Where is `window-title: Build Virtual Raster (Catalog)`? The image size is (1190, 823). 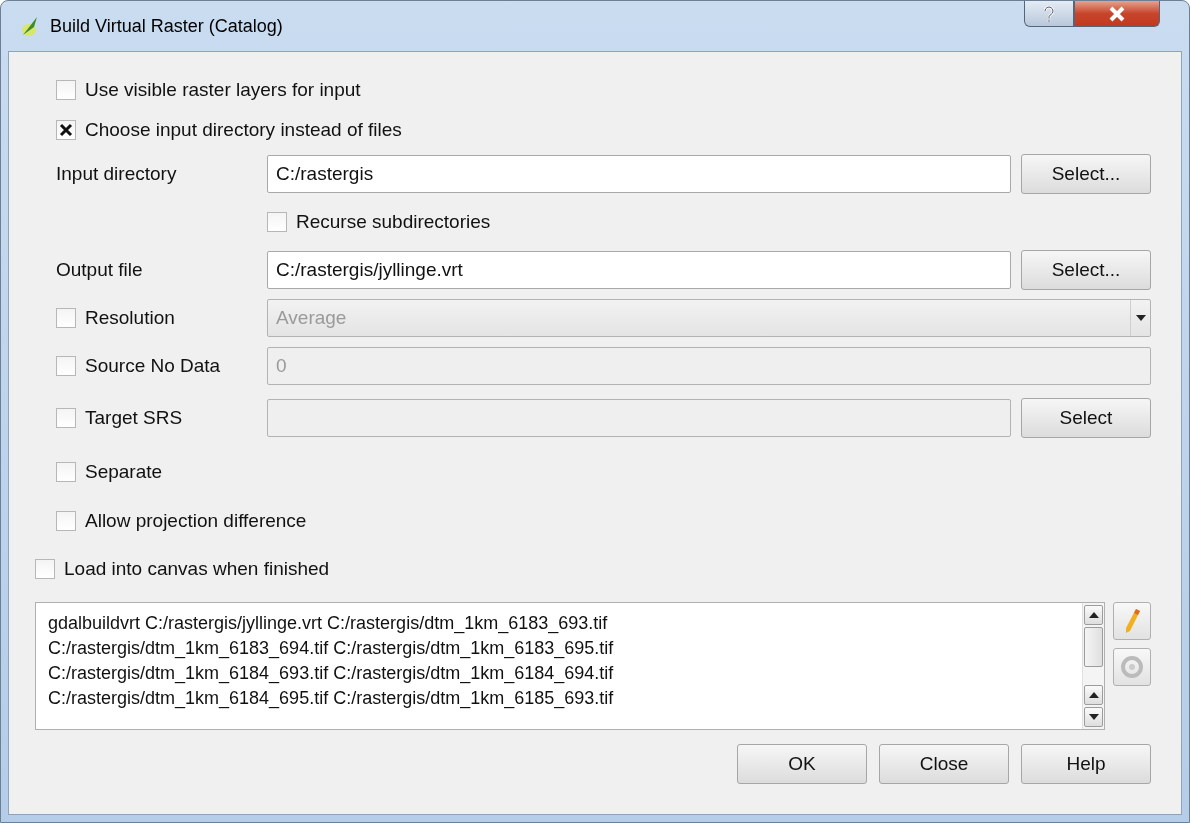 window-title: Build Virtual Raster (Catalog) is located at coordinates (167, 26).